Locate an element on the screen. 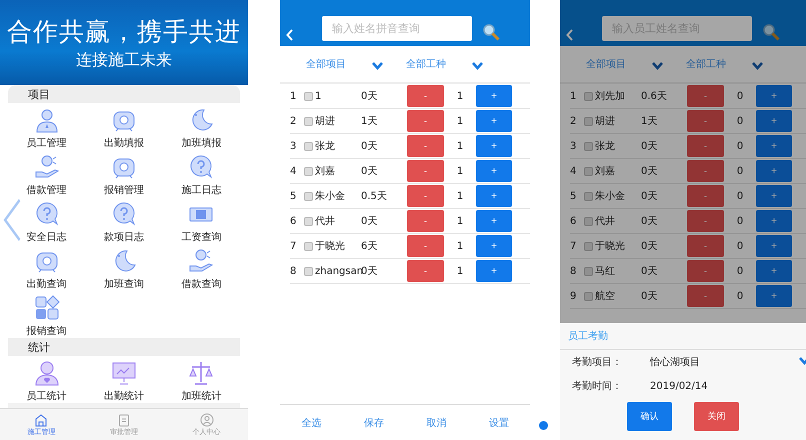  menu-item: 员工管理 is located at coordinates (46, 143).